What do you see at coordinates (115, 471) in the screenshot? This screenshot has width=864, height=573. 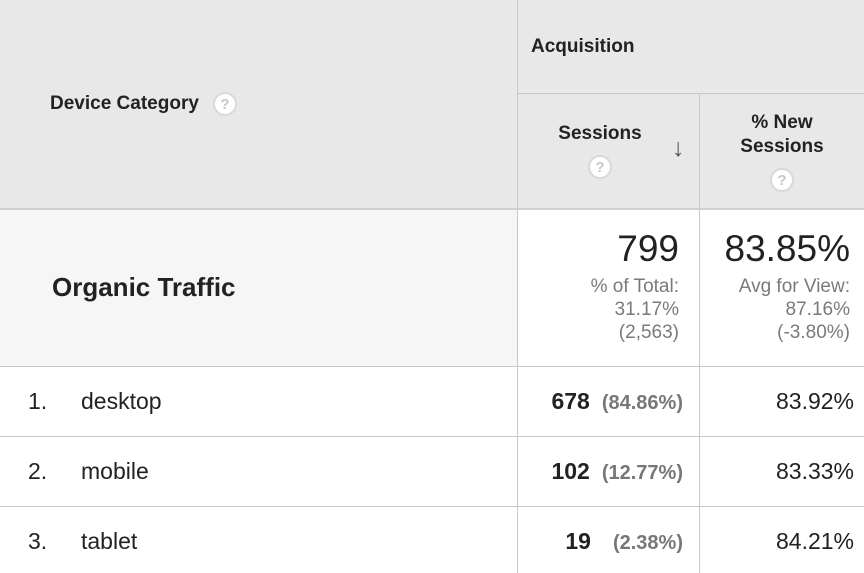 I see `device-name: mobile` at bounding box center [115, 471].